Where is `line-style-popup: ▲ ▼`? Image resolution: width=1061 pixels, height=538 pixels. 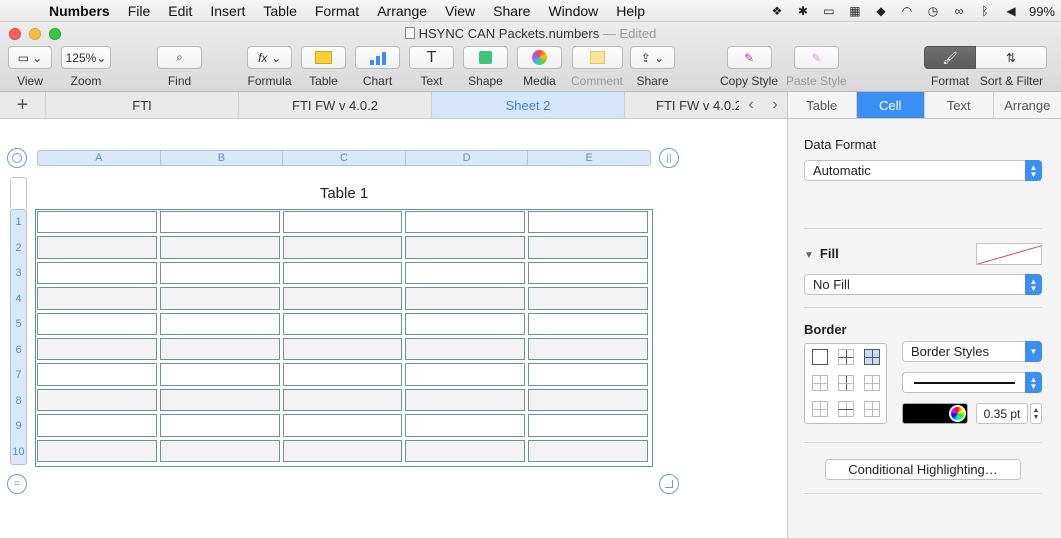
line-style-popup: ▲ ▼ is located at coordinates (972, 382).